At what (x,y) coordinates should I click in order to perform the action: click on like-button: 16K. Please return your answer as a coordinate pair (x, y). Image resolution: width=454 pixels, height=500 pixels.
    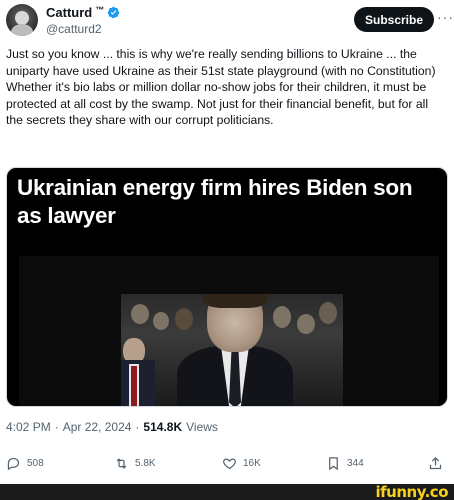
    Looking at the image, I should click on (241, 463).